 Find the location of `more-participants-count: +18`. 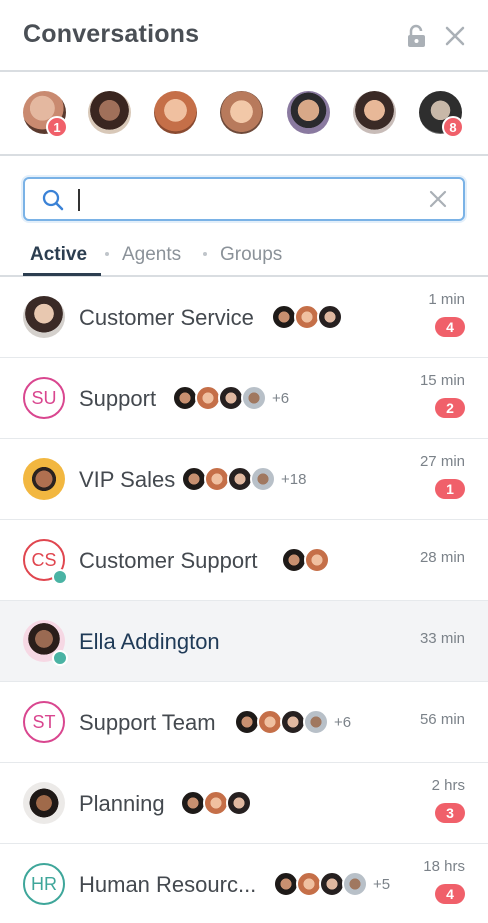

more-participants-count: +18 is located at coordinates (294, 479).